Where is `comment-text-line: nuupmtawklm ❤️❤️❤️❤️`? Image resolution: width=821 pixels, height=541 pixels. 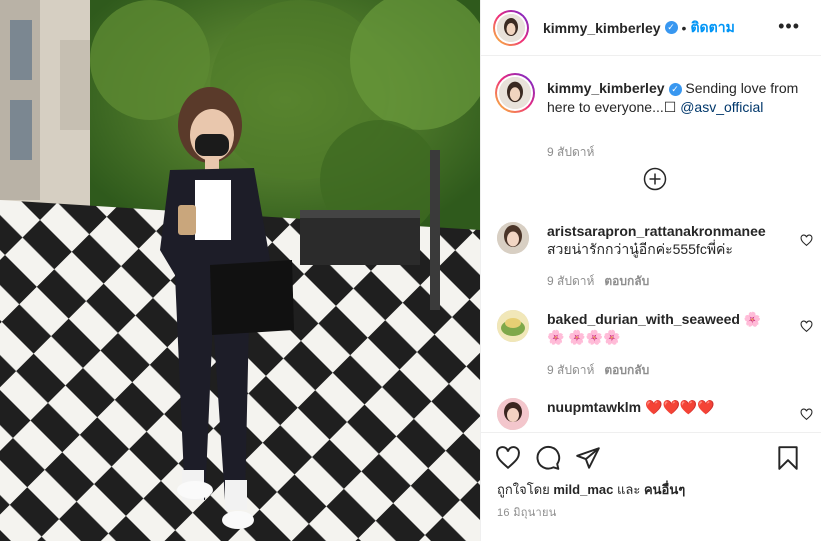 comment-text-line: nuupmtawklm ❤️❤️❤️❤️ is located at coordinates (662, 407).